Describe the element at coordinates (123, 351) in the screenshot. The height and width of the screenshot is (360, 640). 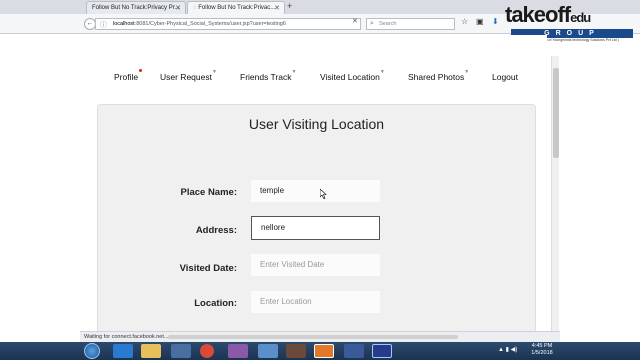
I see `ie-icon` at that location.